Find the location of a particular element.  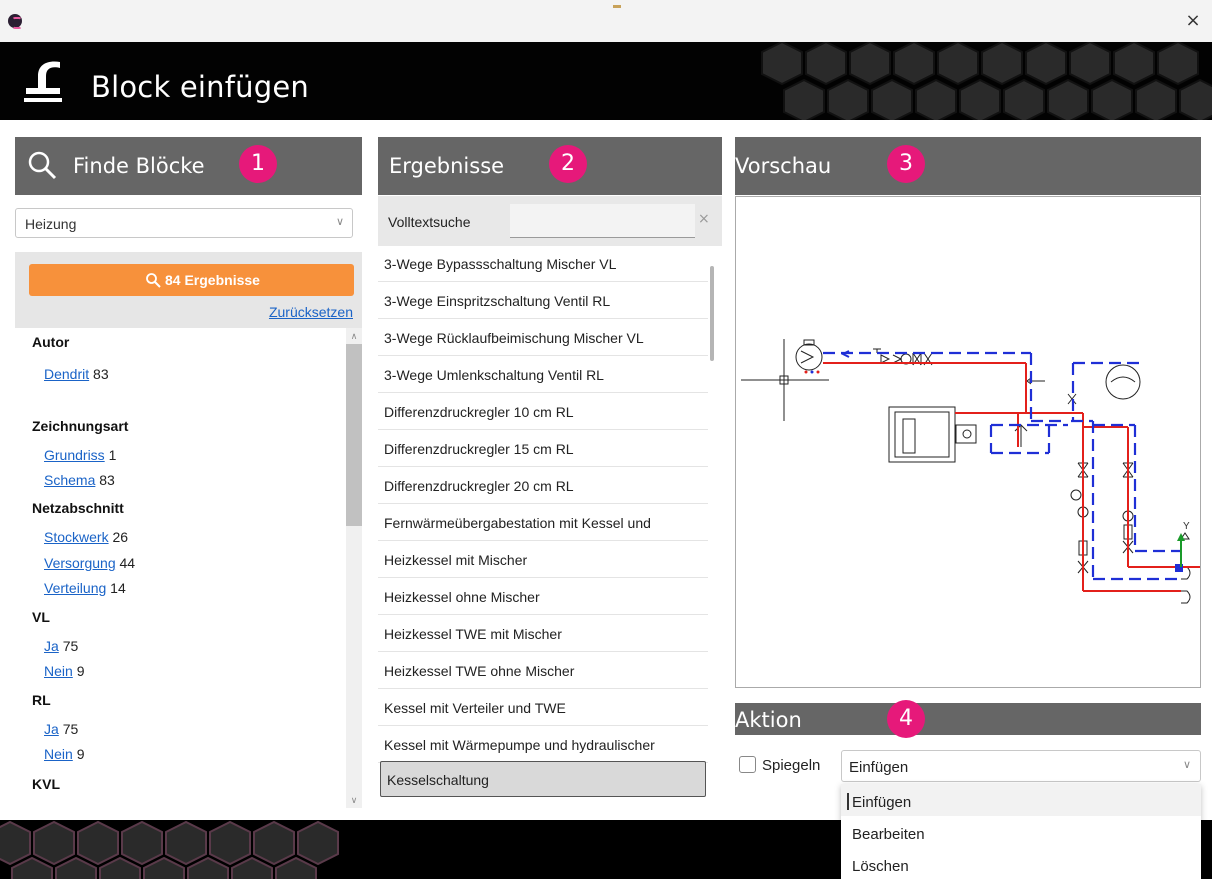

search-results-button: 84 Ergebnisse is located at coordinates (191, 280).